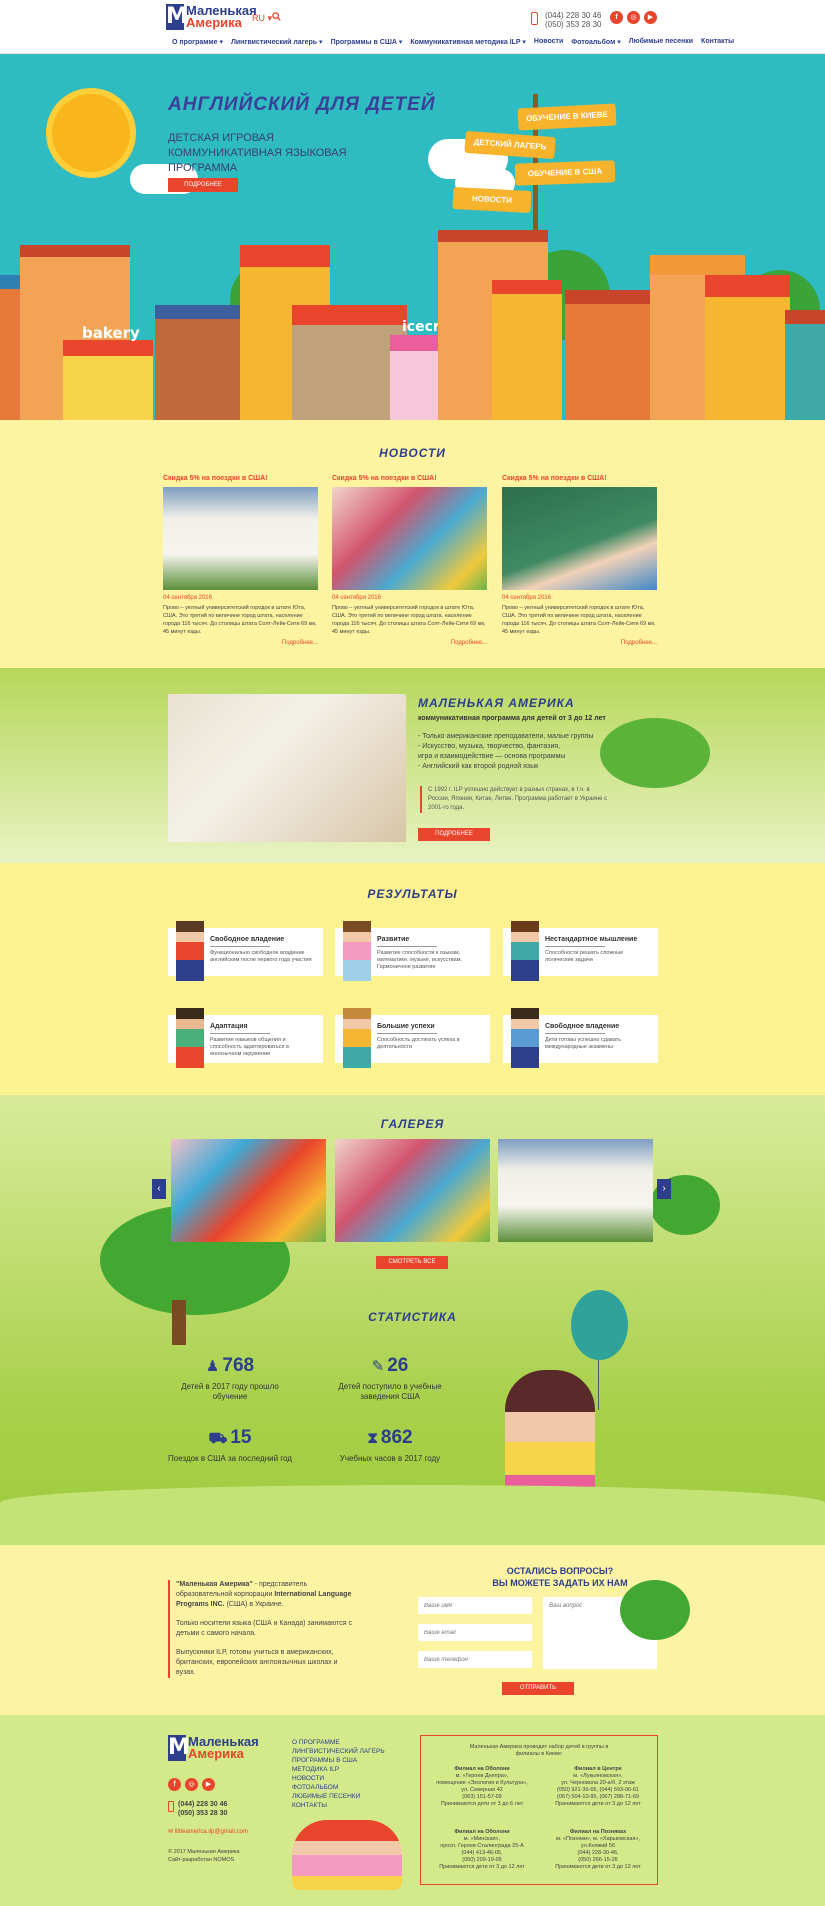  I want to click on sun-illustration, so click(91, 133).